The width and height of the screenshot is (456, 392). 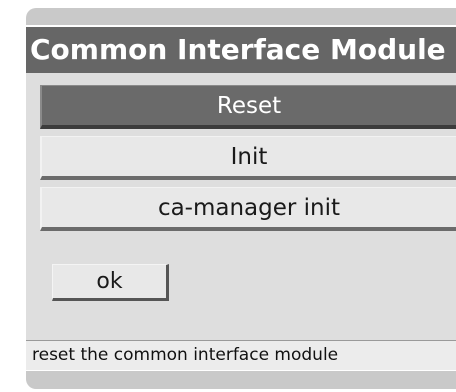 I want to click on menu-item-reset: Reset, so click(x=248, y=107).